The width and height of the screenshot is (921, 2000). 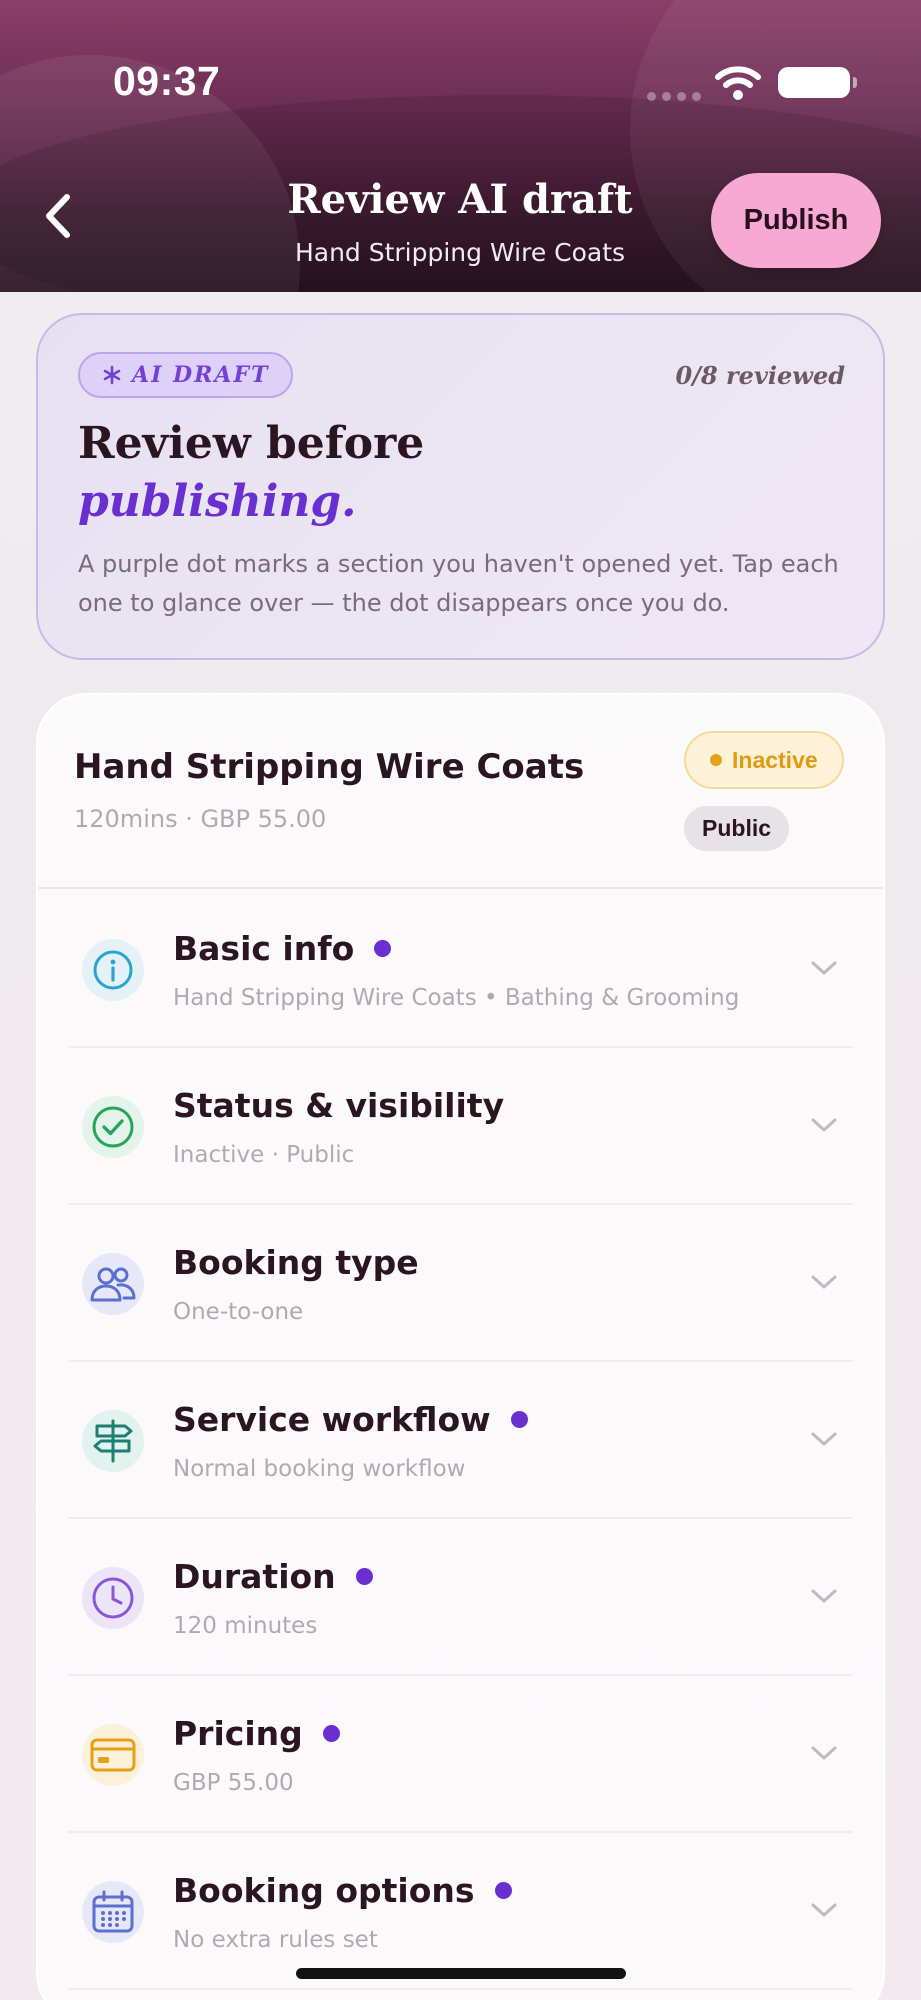 What do you see at coordinates (329, 767) in the screenshot?
I see `service-title: Hand Stripping Wire Coats` at bounding box center [329, 767].